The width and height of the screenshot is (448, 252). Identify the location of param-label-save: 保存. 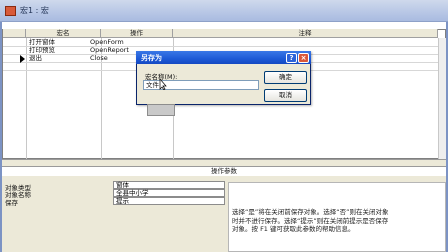
(11, 203).